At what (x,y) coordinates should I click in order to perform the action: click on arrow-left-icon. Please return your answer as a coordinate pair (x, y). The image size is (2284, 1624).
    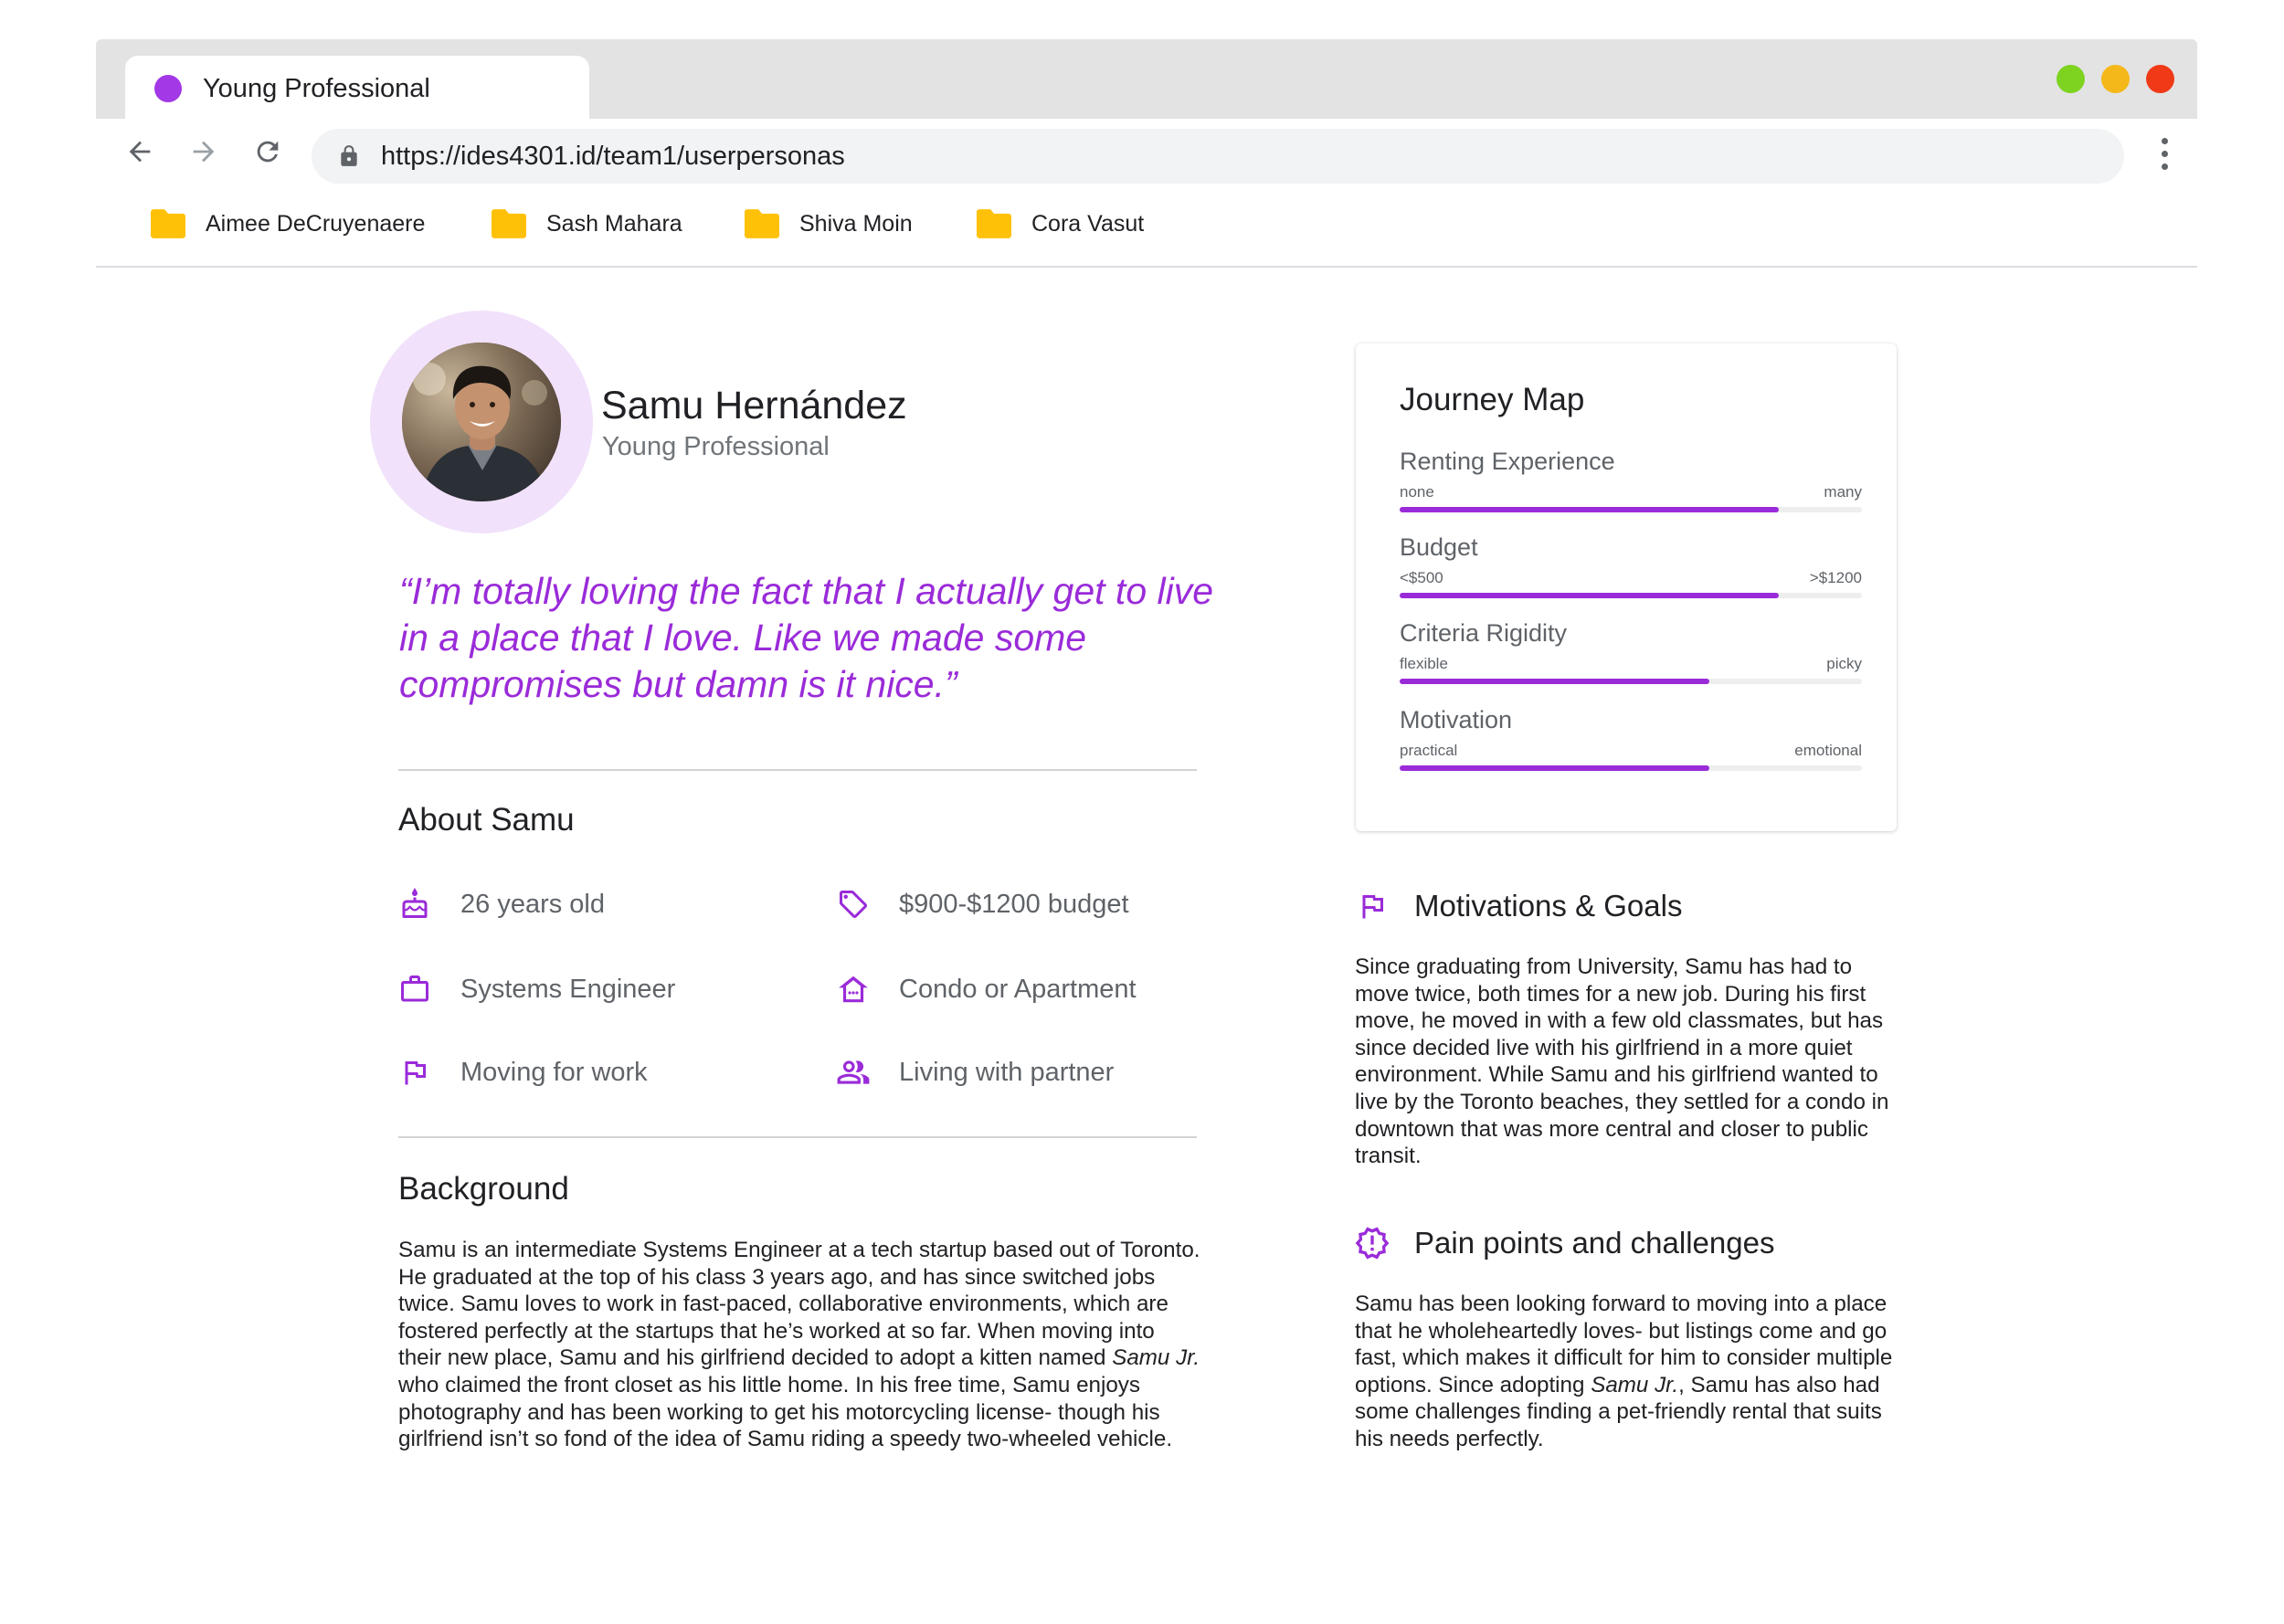
    Looking at the image, I should click on (140, 152).